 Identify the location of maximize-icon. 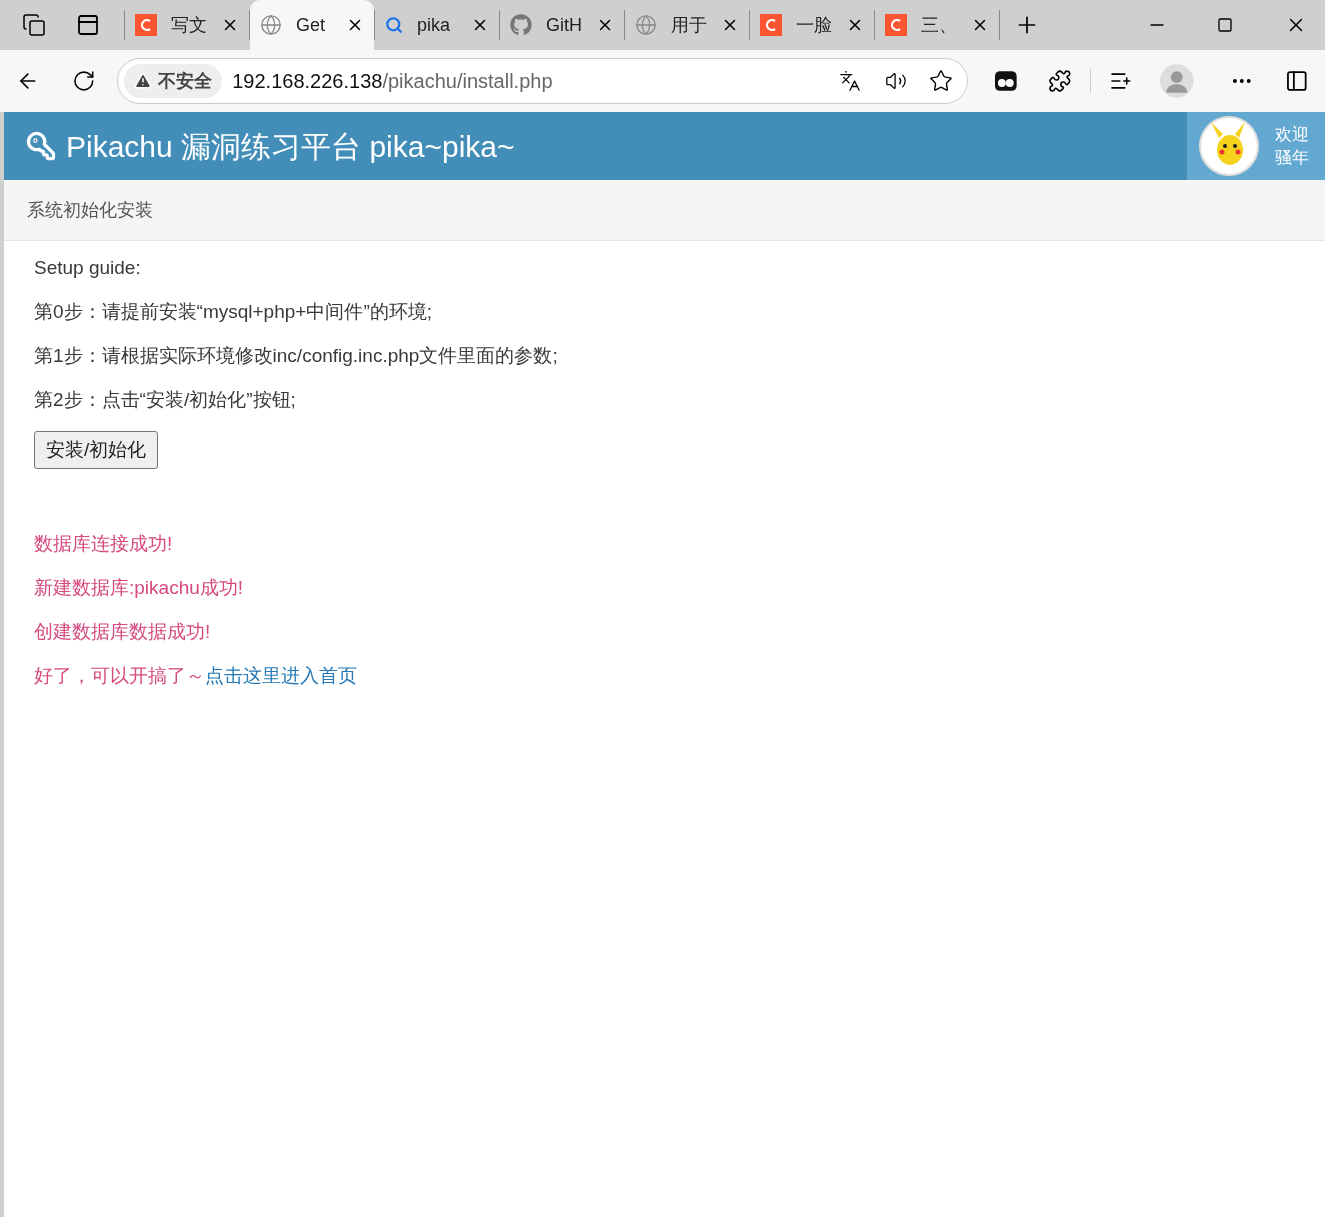
(1225, 25).